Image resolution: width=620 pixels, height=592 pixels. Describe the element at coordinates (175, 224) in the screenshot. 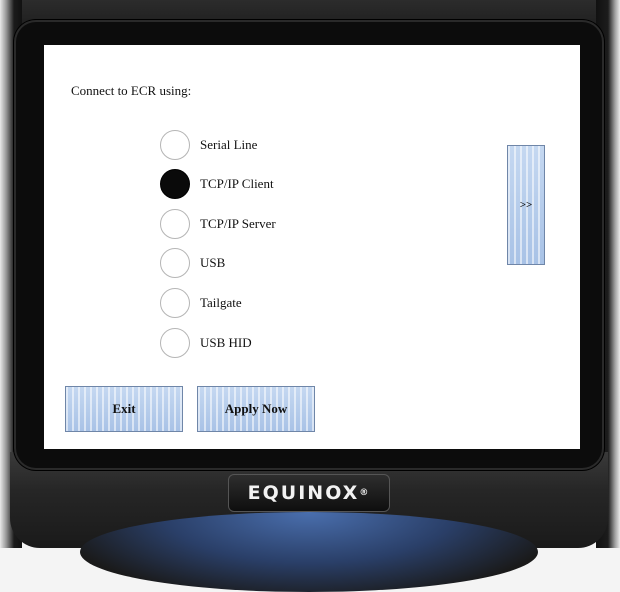

I see `radio-tcpip-server` at that location.